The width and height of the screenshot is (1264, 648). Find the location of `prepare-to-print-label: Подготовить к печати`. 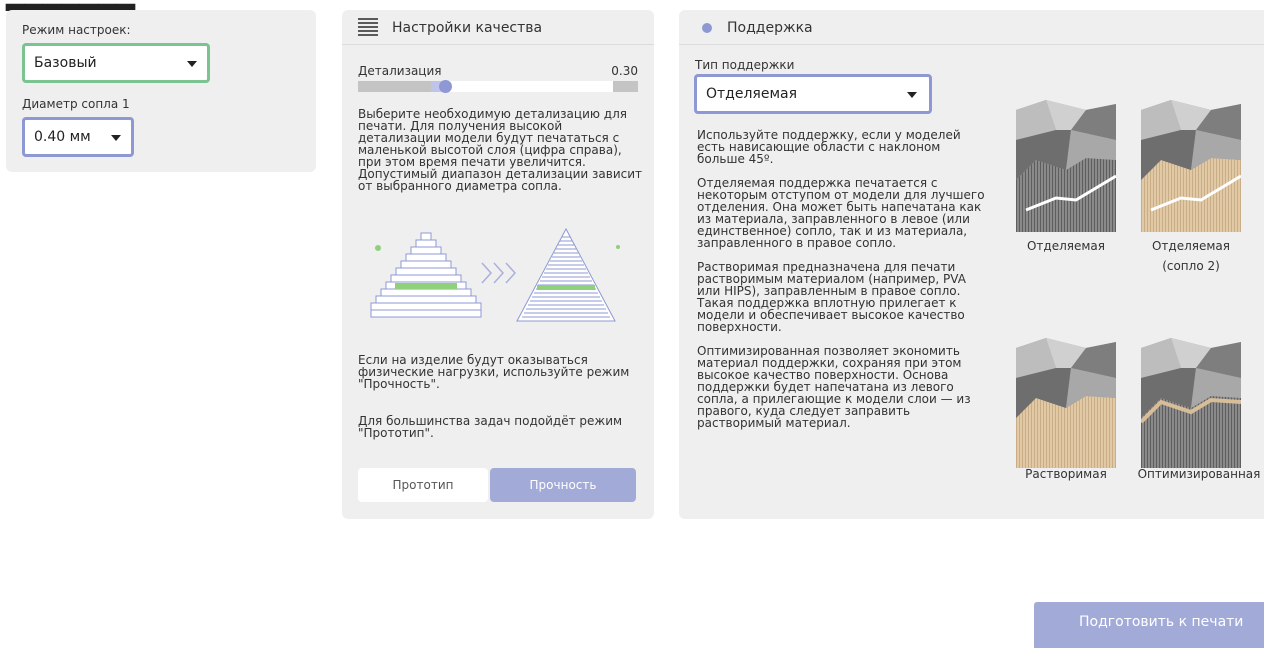

prepare-to-print-label: Подготовить к печати is located at coordinates (1161, 622).